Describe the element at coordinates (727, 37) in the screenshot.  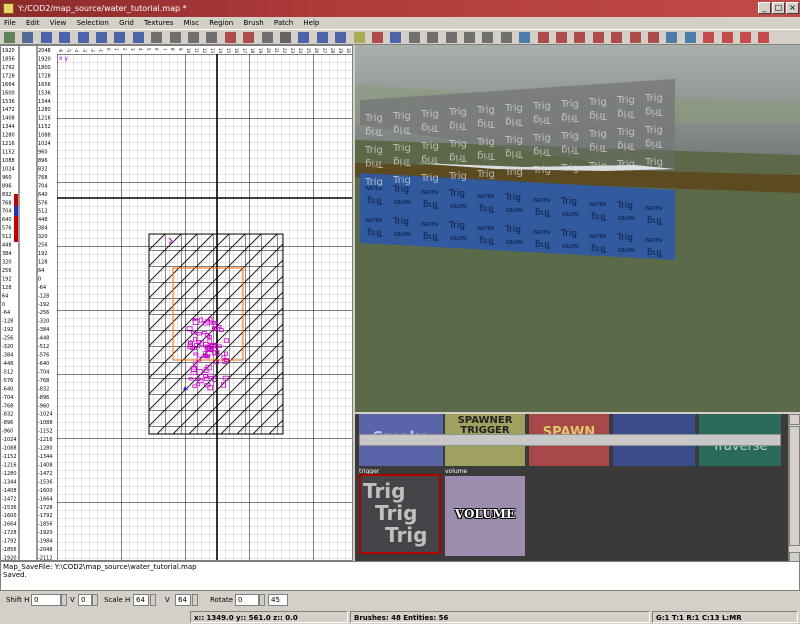
I see `m-toggle-icon` at that location.